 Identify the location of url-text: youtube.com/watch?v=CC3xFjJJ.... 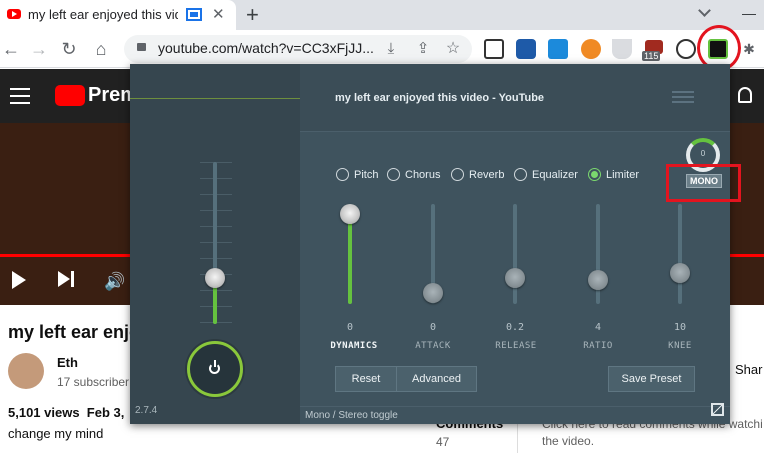
(266, 48).